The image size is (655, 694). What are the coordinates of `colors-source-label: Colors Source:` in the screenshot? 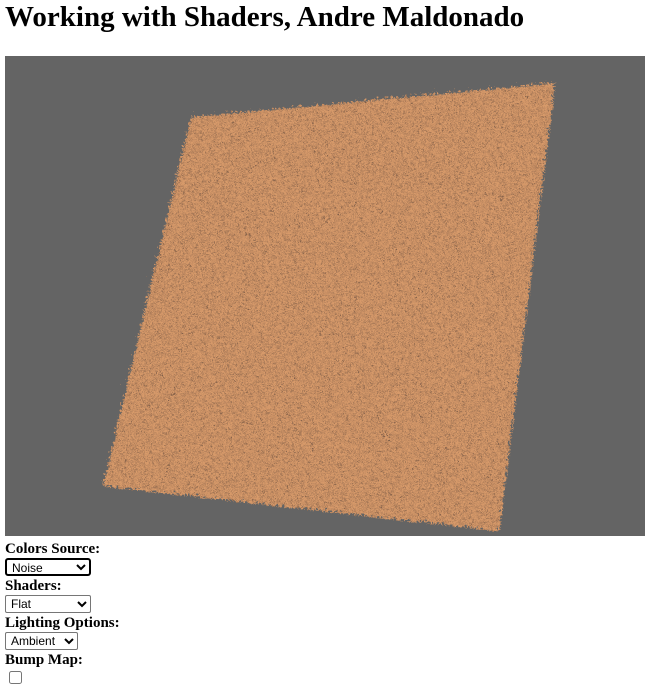 It's located at (53, 549).